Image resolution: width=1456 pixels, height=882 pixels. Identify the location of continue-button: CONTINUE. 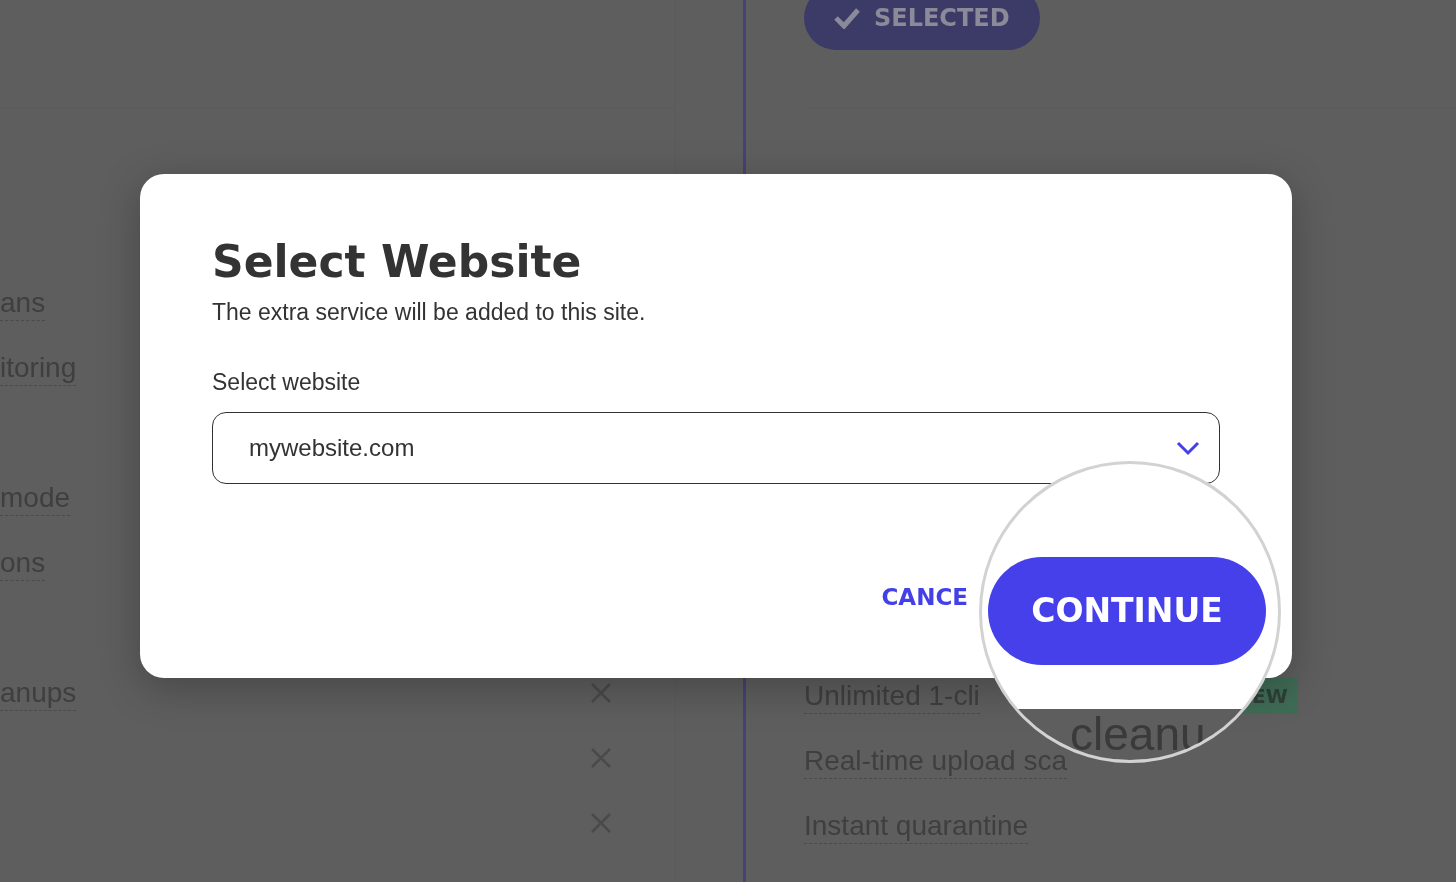
(1127, 611).